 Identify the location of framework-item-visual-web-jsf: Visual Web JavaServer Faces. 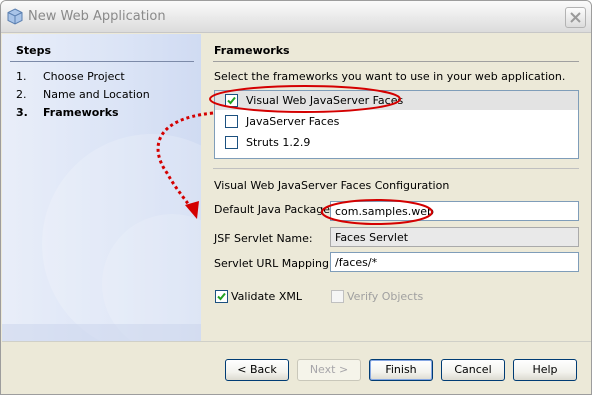
(396, 100).